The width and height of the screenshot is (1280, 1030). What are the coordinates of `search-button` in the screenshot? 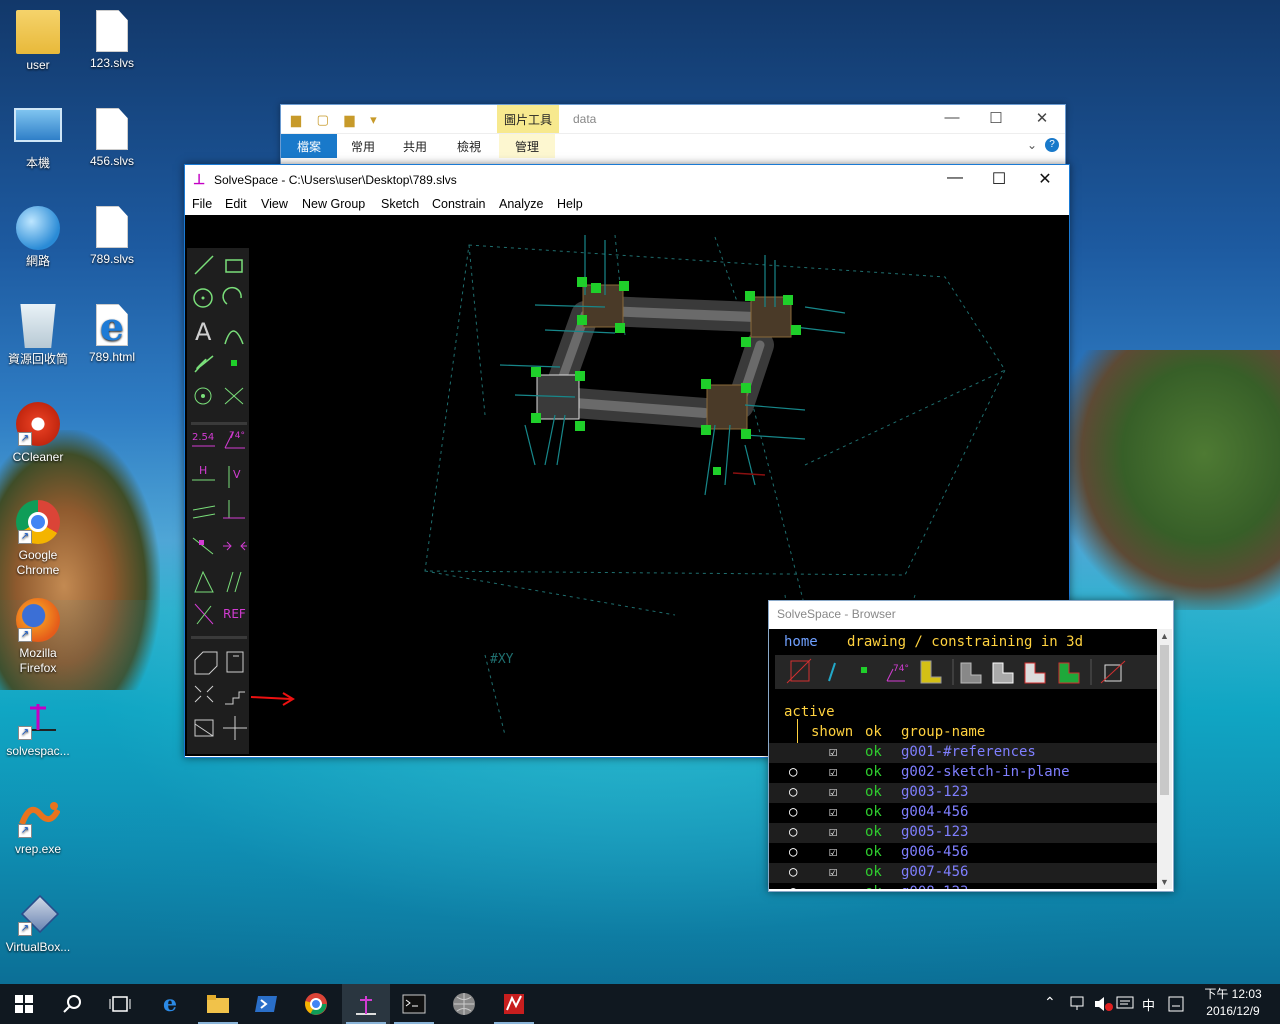 It's located at (72, 1004).